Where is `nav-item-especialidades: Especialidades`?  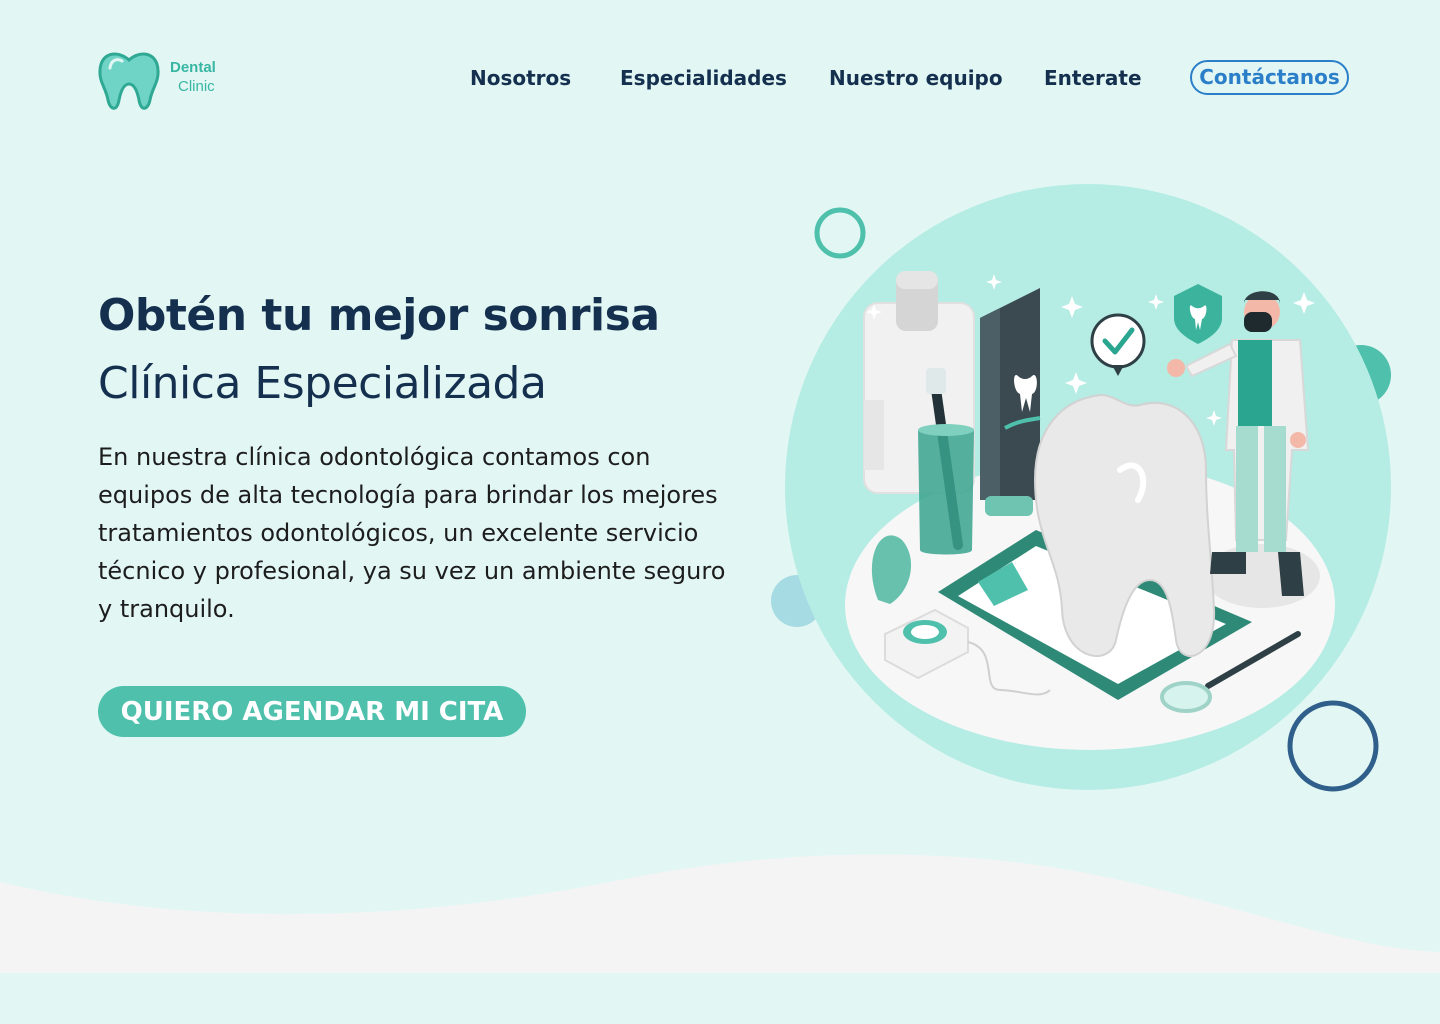
nav-item-especialidades: Especialidades is located at coordinates (703, 78).